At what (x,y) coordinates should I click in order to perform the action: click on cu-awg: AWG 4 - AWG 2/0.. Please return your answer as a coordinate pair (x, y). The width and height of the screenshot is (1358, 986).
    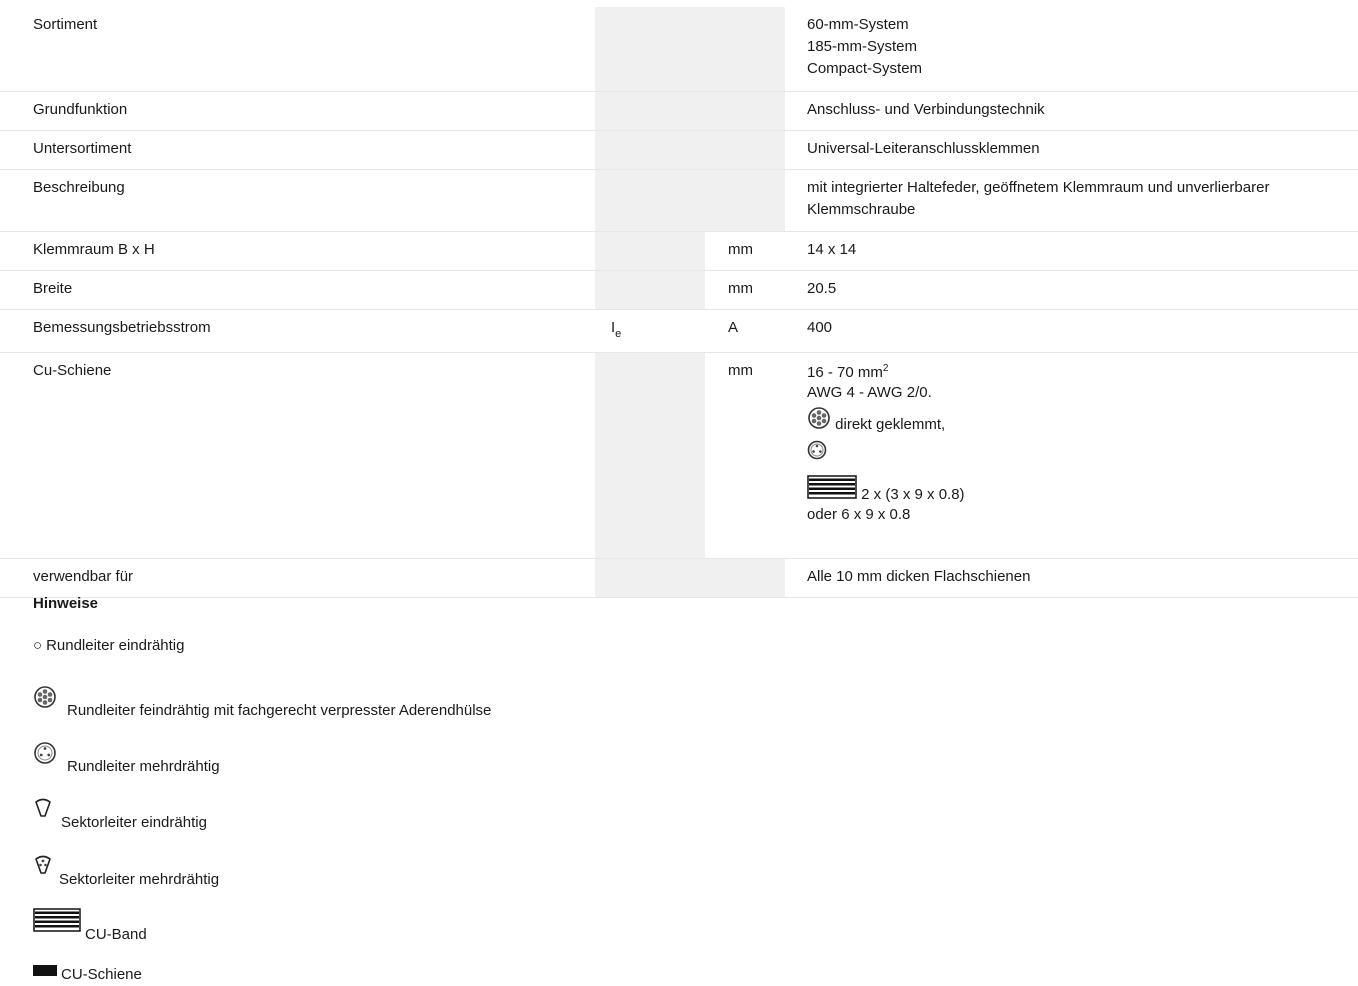
    Looking at the image, I should click on (869, 392).